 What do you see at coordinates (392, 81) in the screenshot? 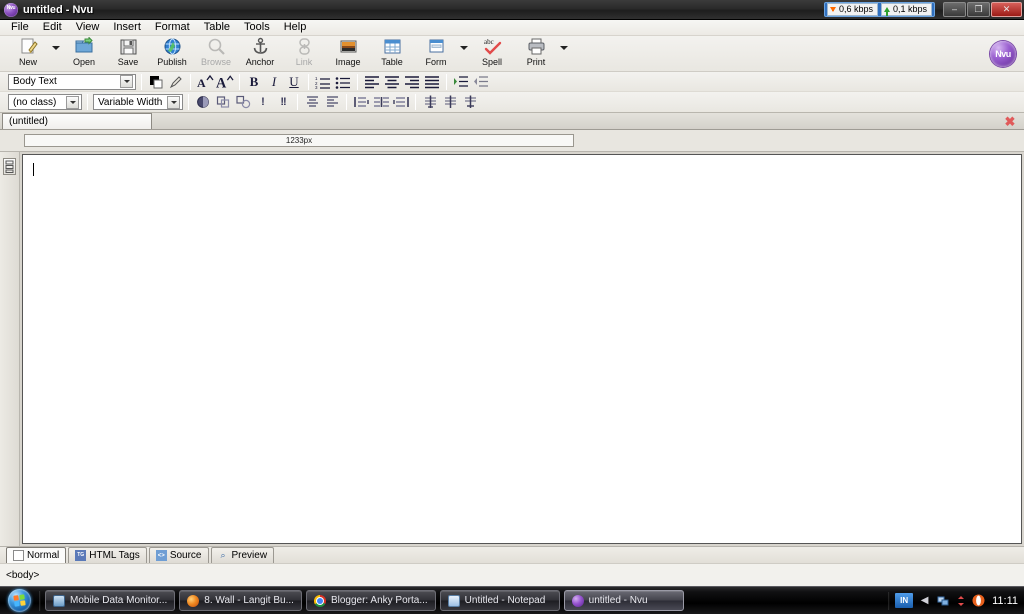
I see `align-center-icon` at bounding box center [392, 81].